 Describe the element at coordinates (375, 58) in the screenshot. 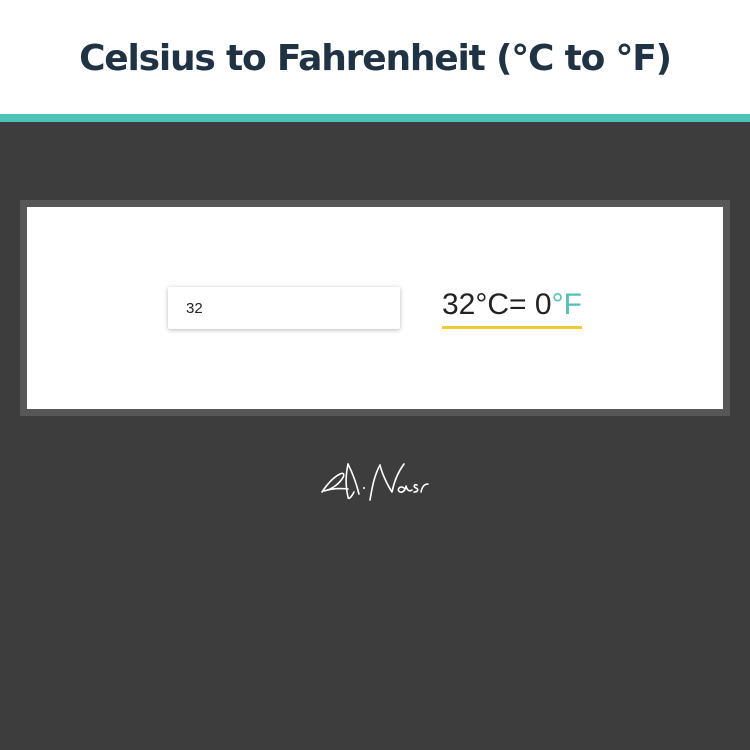

I see `page-title: Celsius to Fahrenheit (°C to °F)` at that location.